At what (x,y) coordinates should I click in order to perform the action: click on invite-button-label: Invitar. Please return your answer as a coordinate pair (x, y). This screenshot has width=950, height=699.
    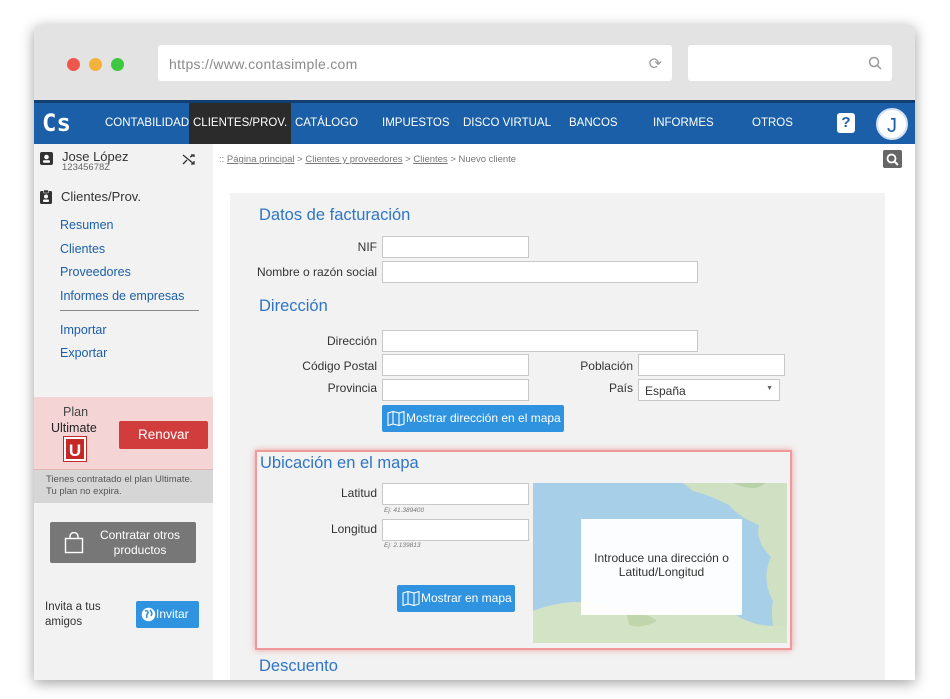
    Looking at the image, I should click on (172, 614).